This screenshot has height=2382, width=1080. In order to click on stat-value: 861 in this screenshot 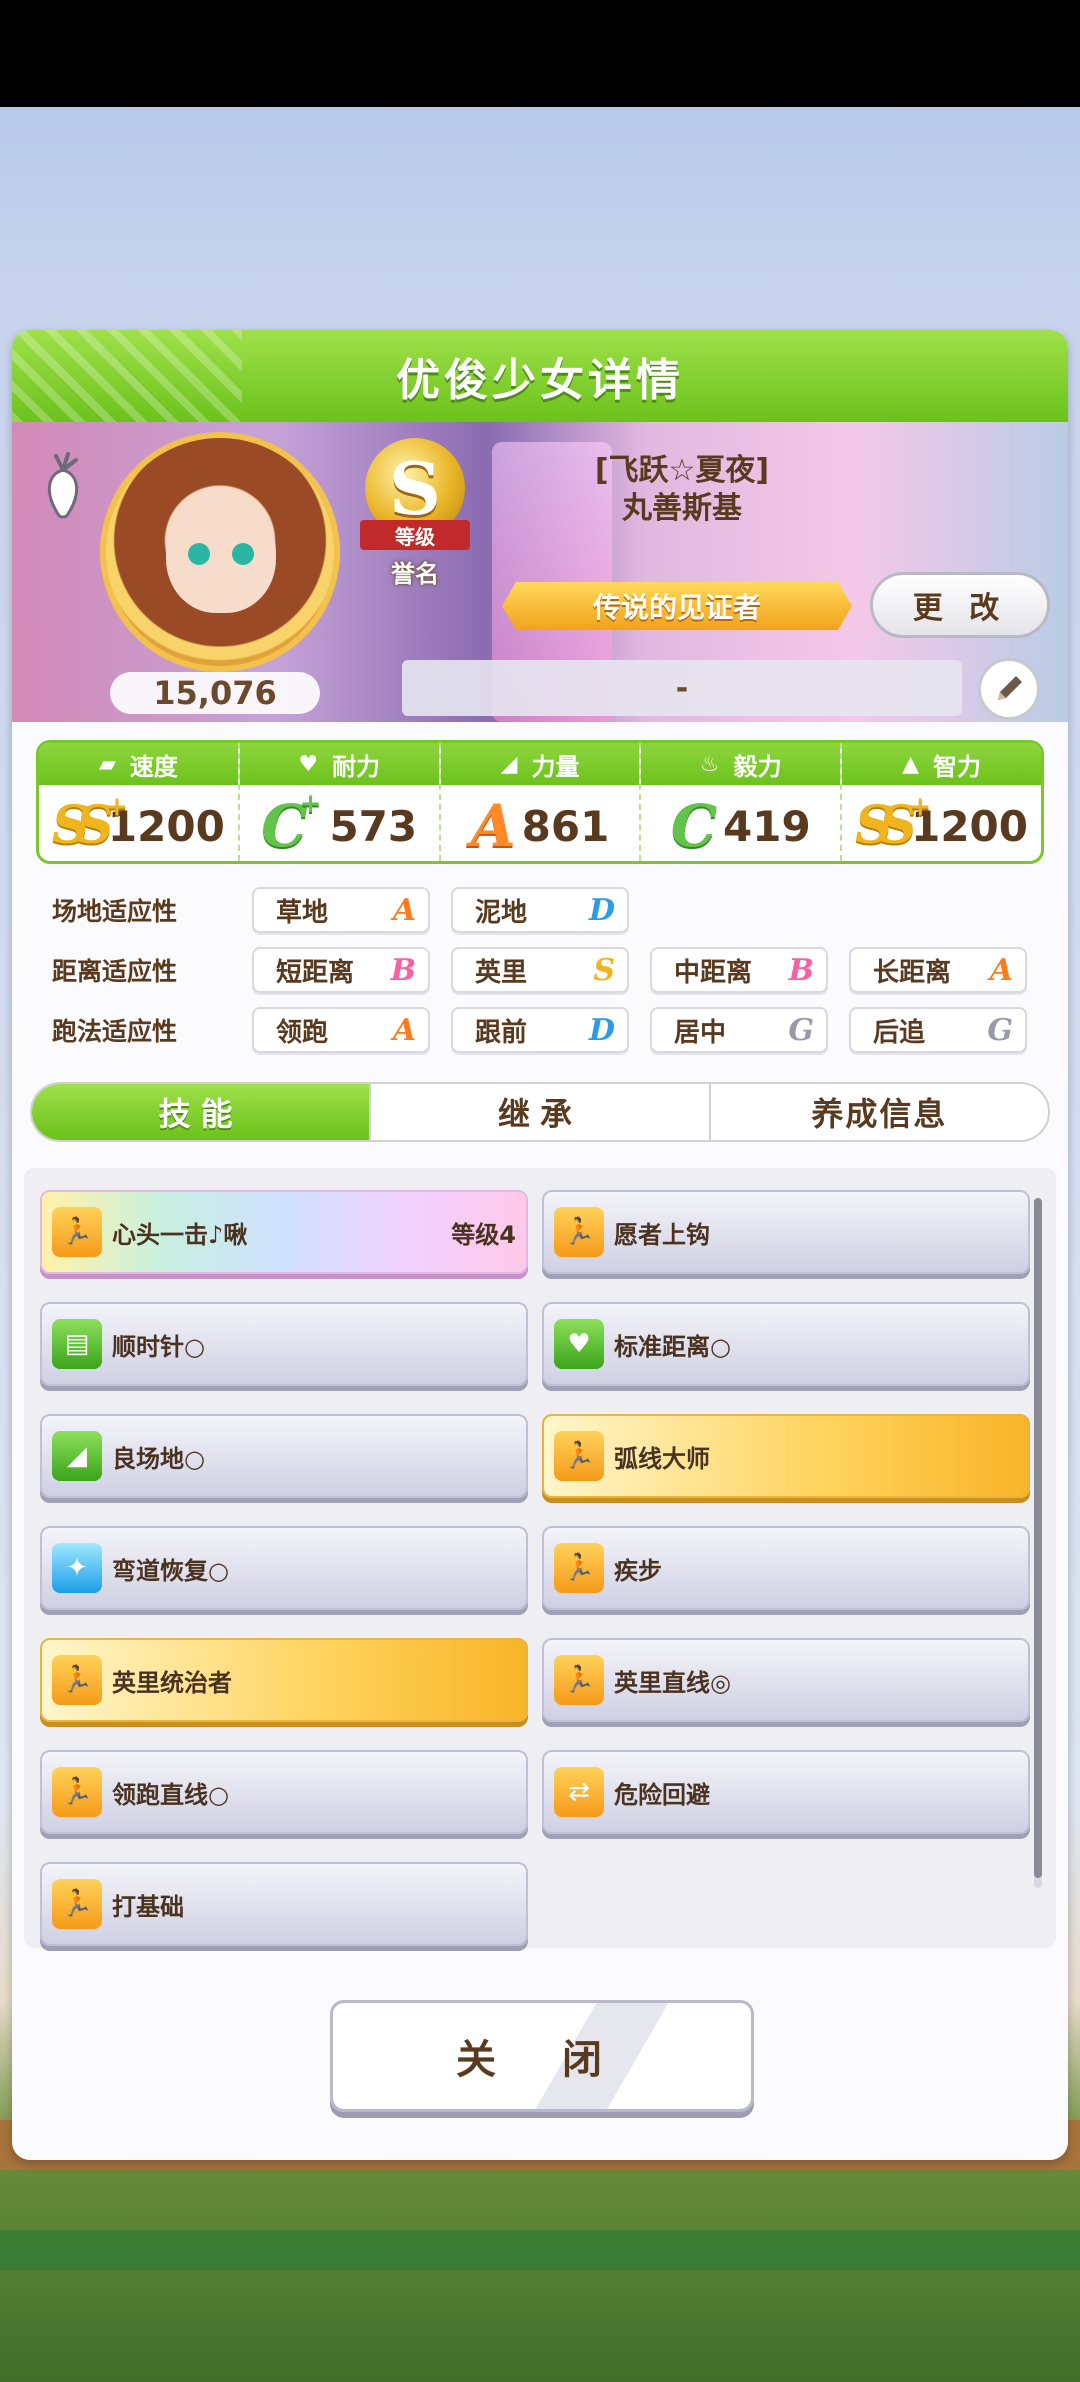, I will do `click(565, 826)`.